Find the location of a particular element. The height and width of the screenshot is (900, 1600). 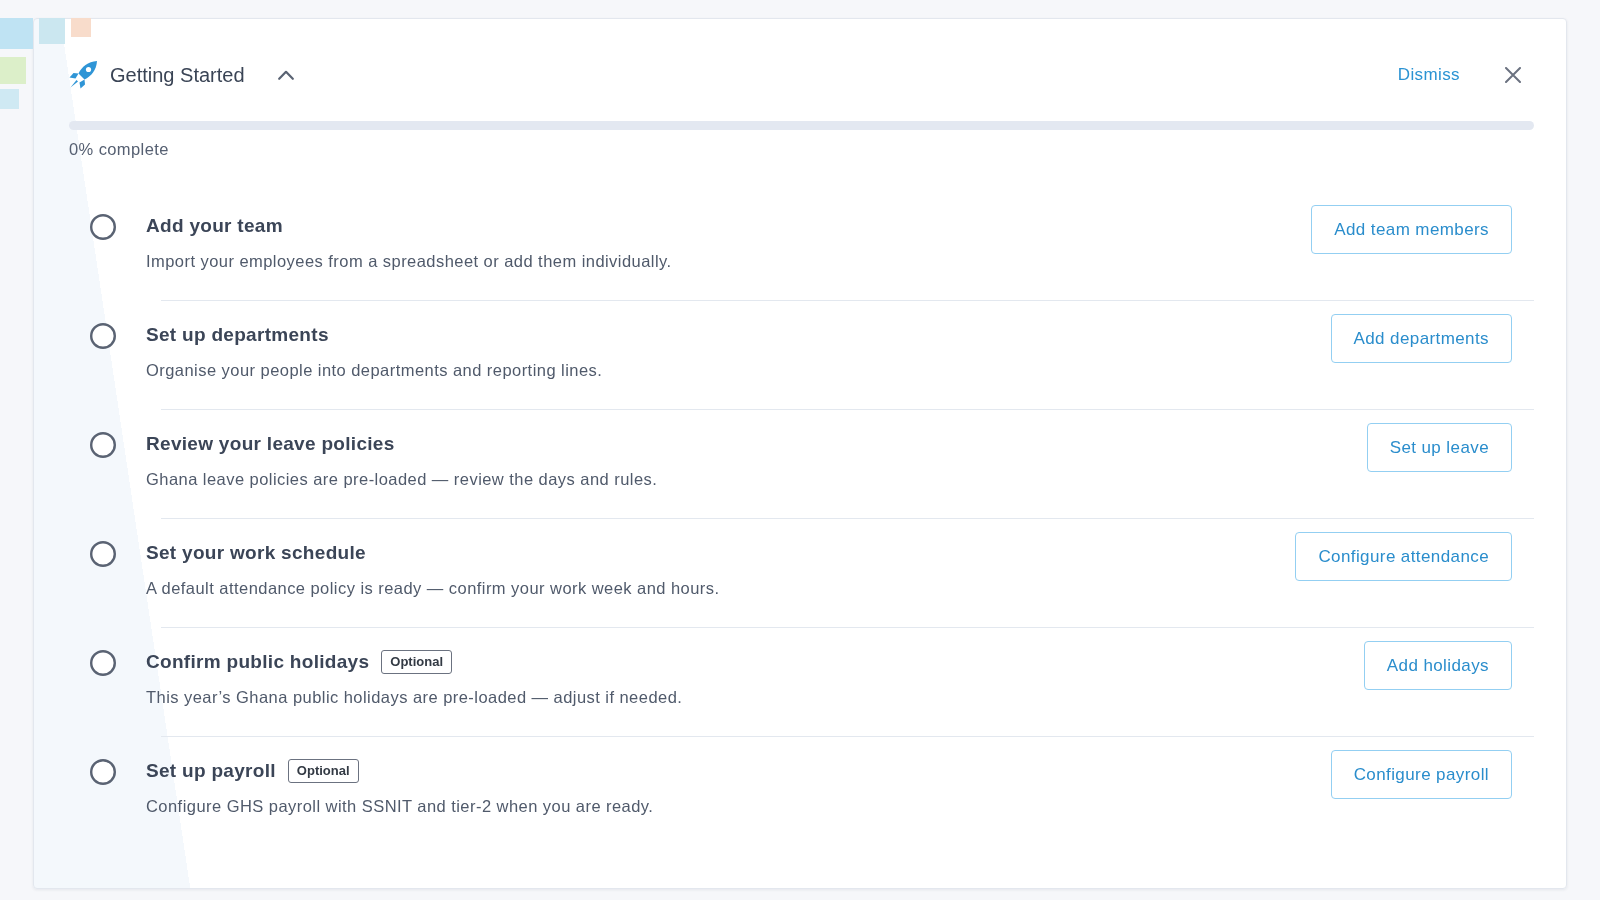

action-button: Add departments is located at coordinates (1421, 338).